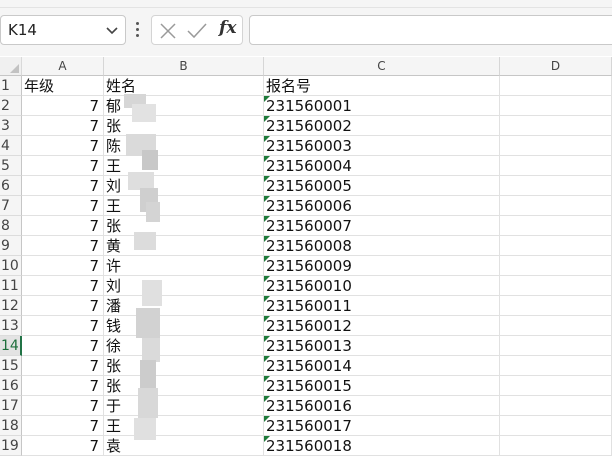 This screenshot has height=456, width=612. What do you see at coordinates (11, 86) in the screenshot?
I see `row-header: 1` at bounding box center [11, 86].